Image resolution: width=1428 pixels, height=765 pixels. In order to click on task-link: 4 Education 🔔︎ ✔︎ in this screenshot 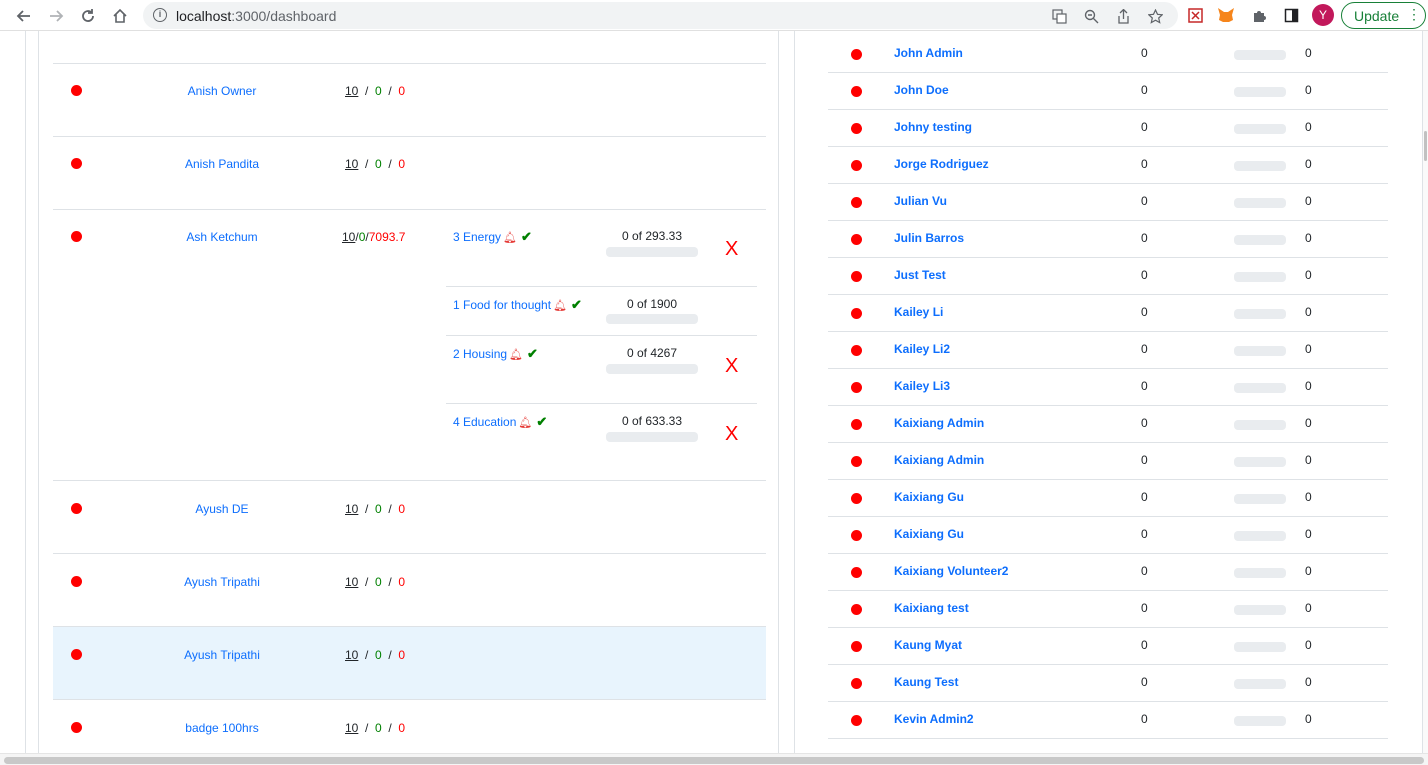, I will do `click(500, 422)`.